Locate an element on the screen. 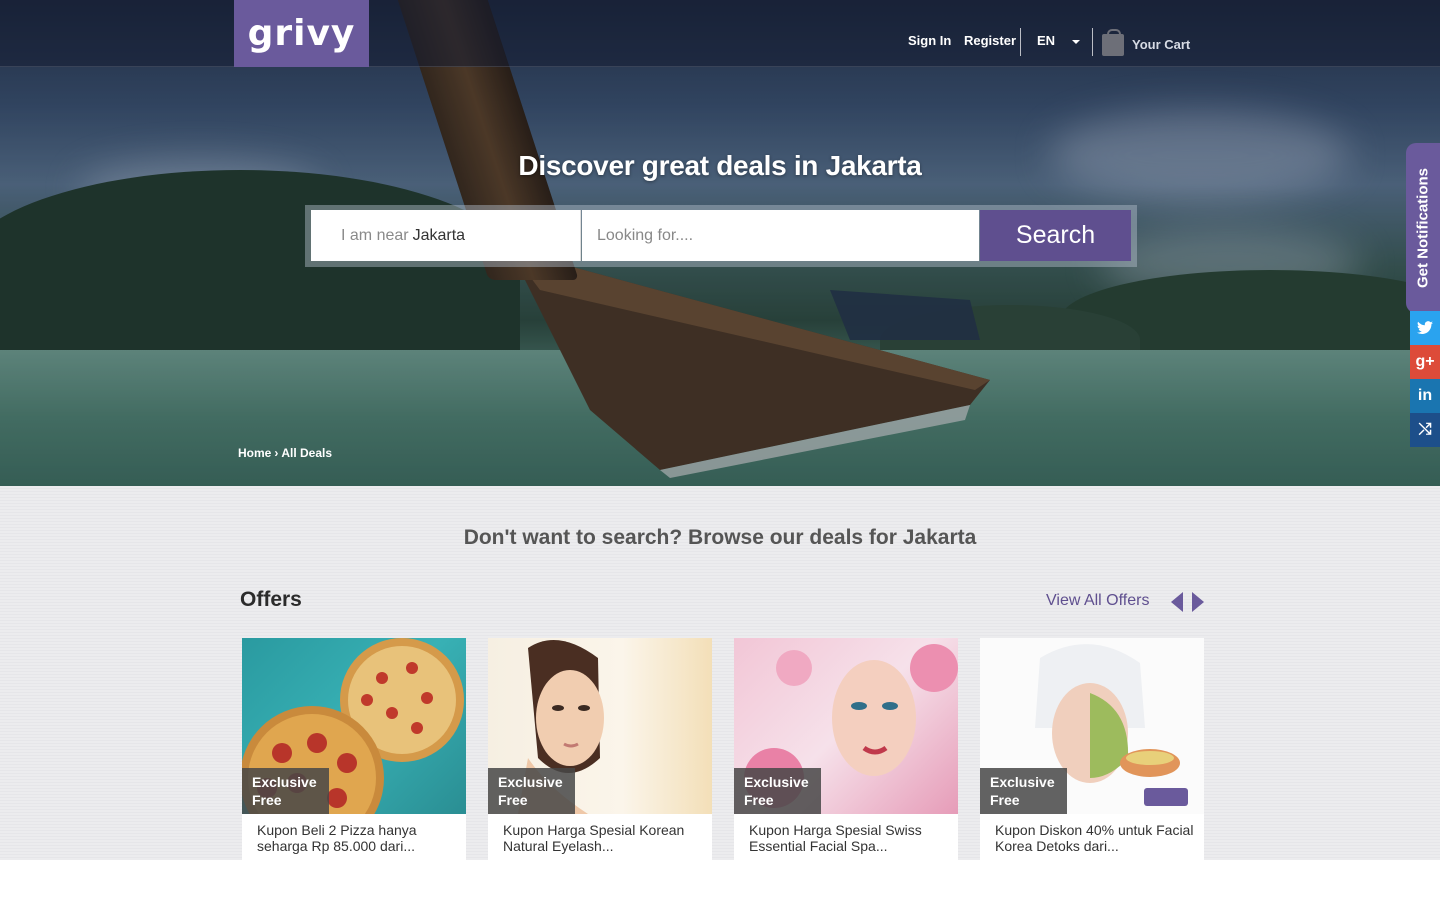  share-icon: ⤭ is located at coordinates (1425, 430).